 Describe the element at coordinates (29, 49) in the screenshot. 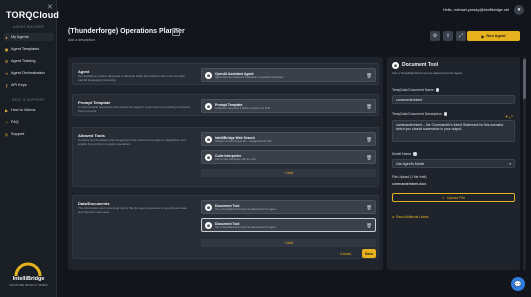

I see `sidebar-item-agent-templates: ▣ Agent Templates` at that location.